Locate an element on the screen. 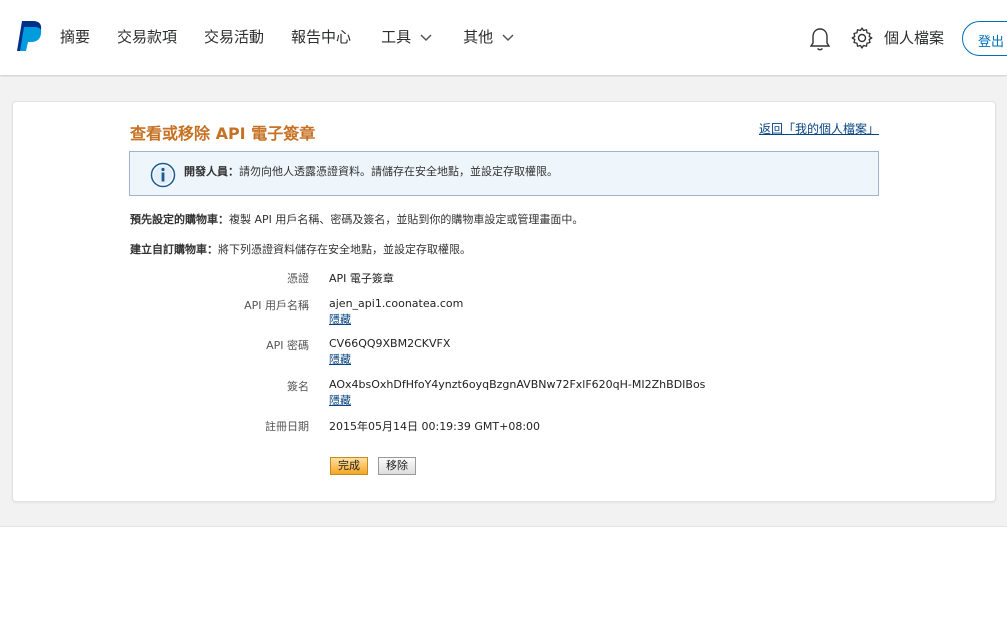  custom-cart-text: 將下列憑證資料儲存在安全地點，並設定存取權限。 is located at coordinates (344, 249).